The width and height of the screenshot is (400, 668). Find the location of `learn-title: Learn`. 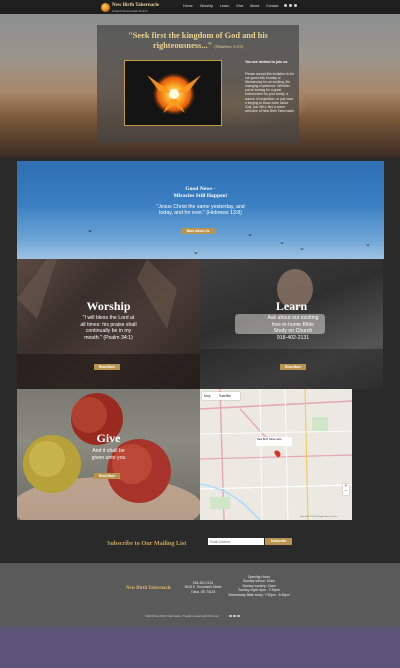

learn-title: Learn is located at coordinates (291, 306).